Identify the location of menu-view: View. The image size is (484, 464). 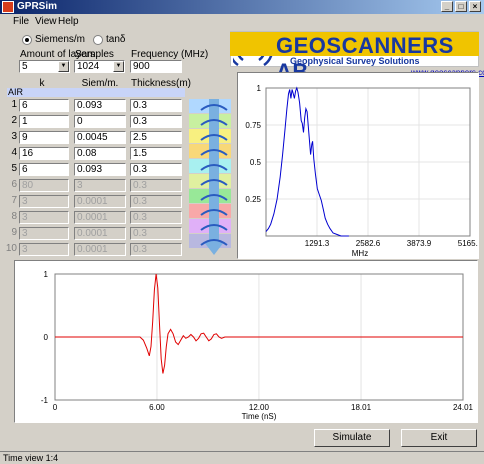
(46, 21).